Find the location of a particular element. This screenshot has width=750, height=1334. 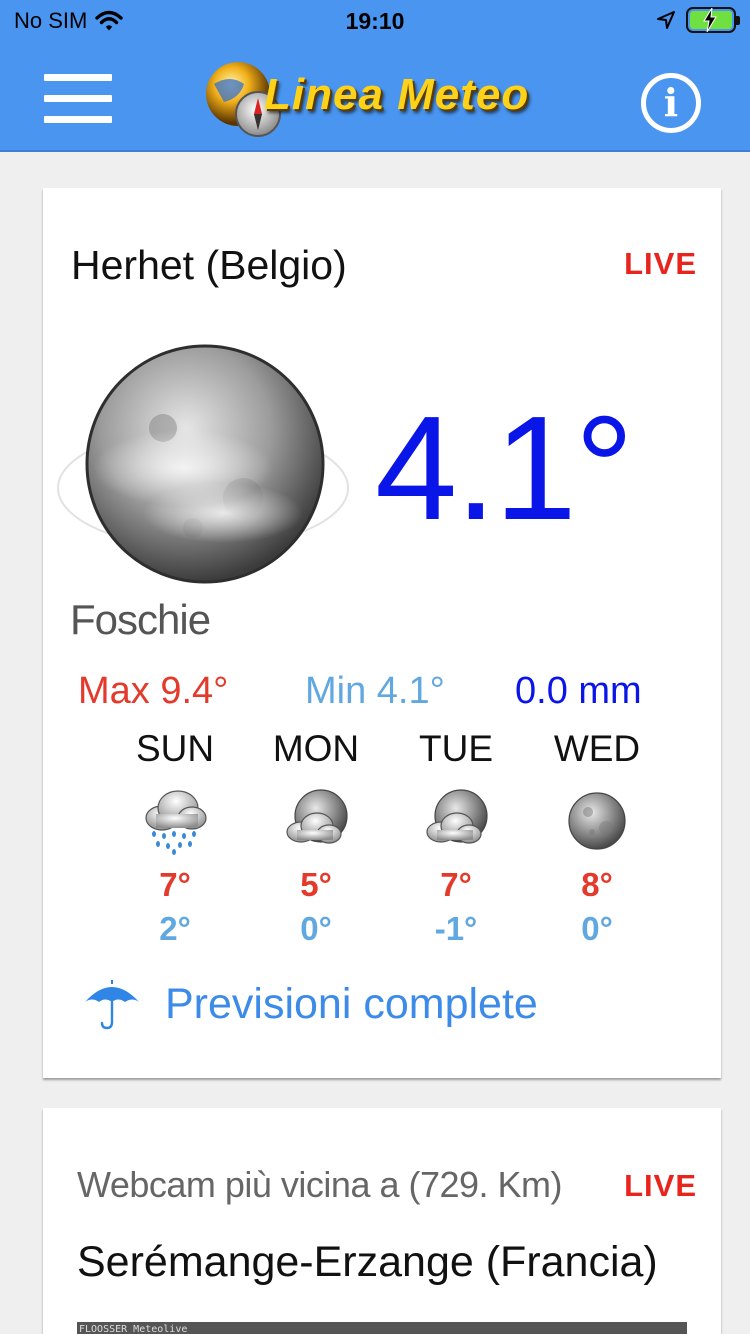

app-logo-text: Linea Meteo is located at coordinates (397, 94).